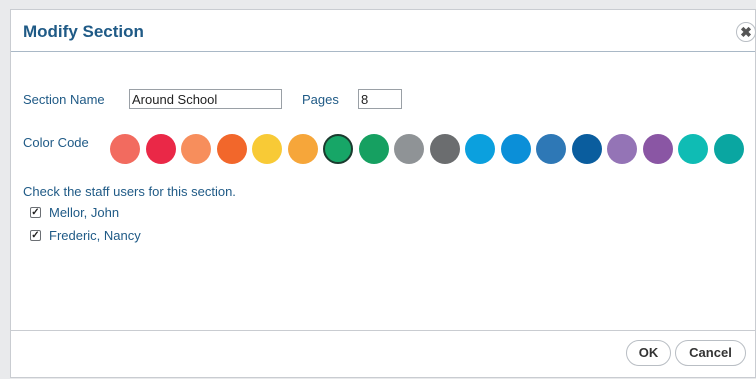  I want to click on pages-input, so click(380, 99).